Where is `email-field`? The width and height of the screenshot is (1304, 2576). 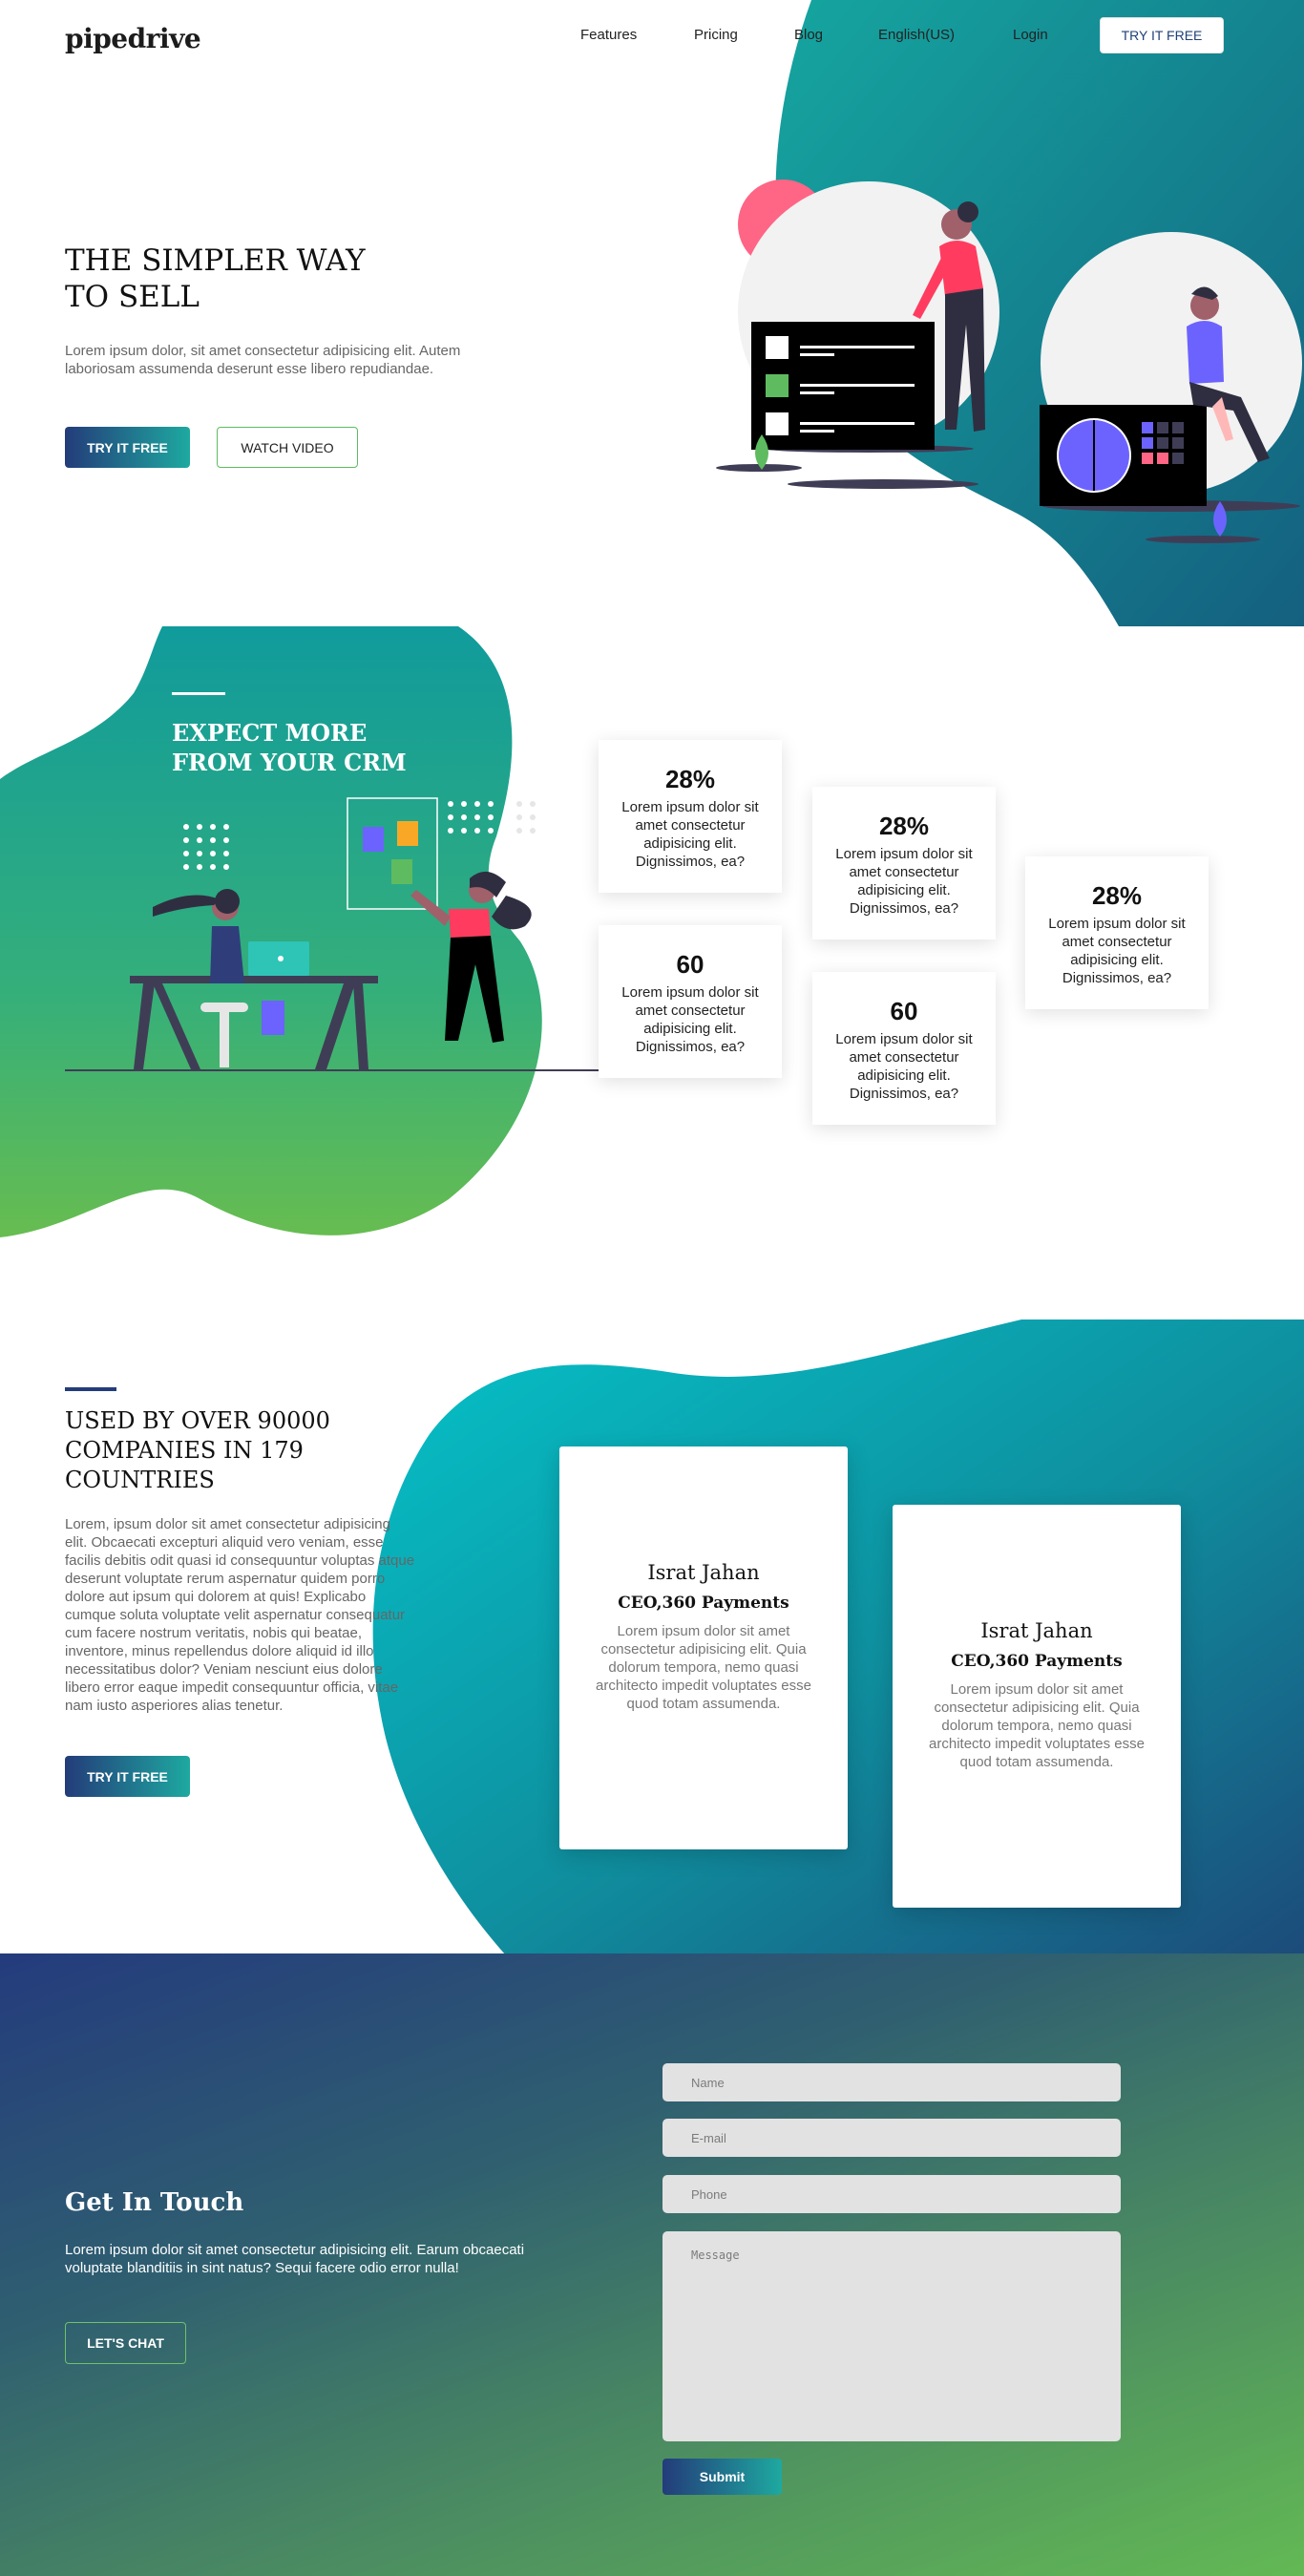 email-field is located at coordinates (892, 2138).